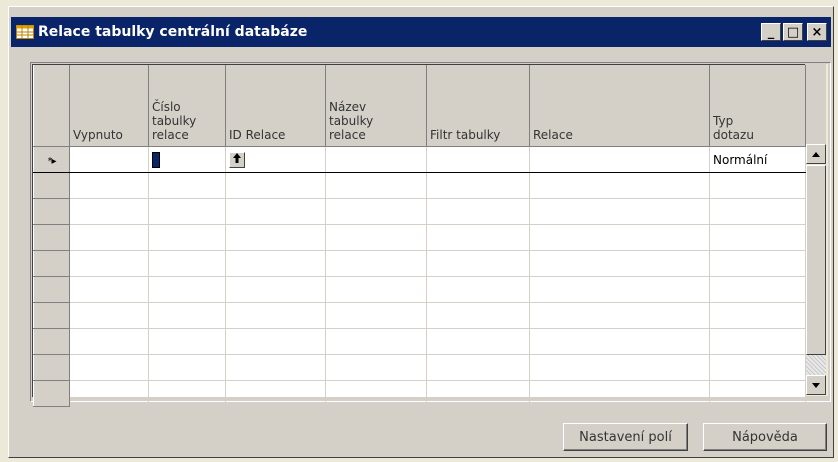 Image resolution: width=838 pixels, height=462 pixels. Describe the element at coordinates (376, 106) in the screenshot. I see `column-header-related-table-name: Název tabulky relace` at that location.